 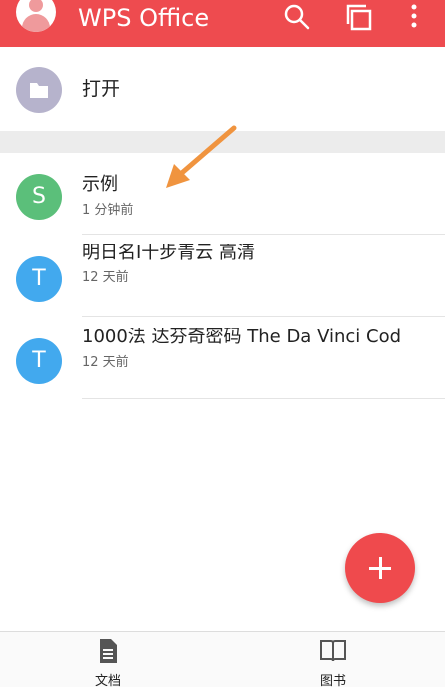 What do you see at coordinates (297, 17) in the screenshot?
I see `search-icon` at bounding box center [297, 17].